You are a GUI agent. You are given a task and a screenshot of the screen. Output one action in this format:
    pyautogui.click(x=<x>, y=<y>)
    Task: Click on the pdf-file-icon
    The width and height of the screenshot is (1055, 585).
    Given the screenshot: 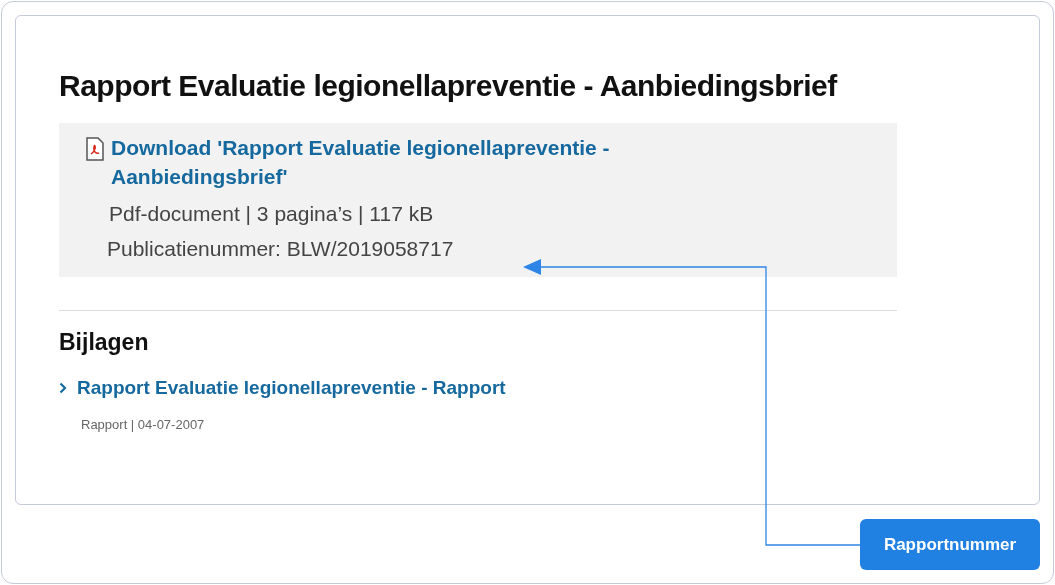 What is the action you would take?
    pyautogui.click(x=95, y=149)
    